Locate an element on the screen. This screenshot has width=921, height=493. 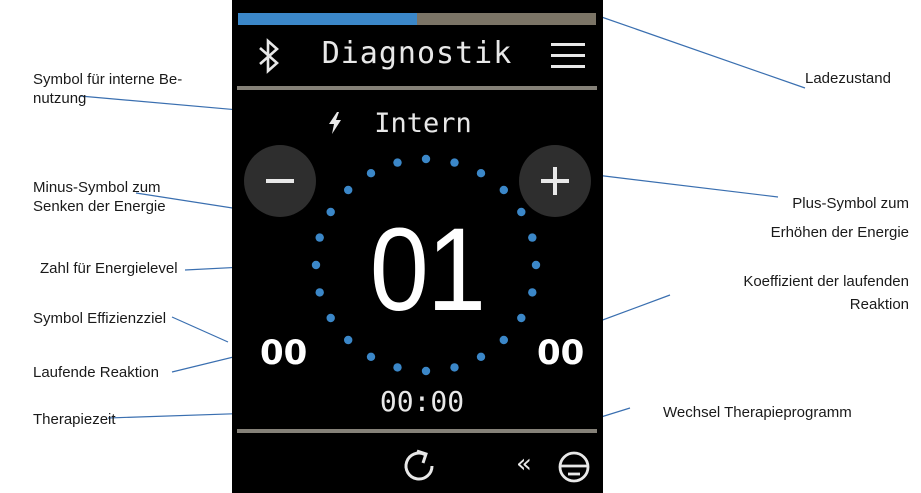
label-program-switch: Wechsel Therapieprogramm is located at coordinates (757, 412).